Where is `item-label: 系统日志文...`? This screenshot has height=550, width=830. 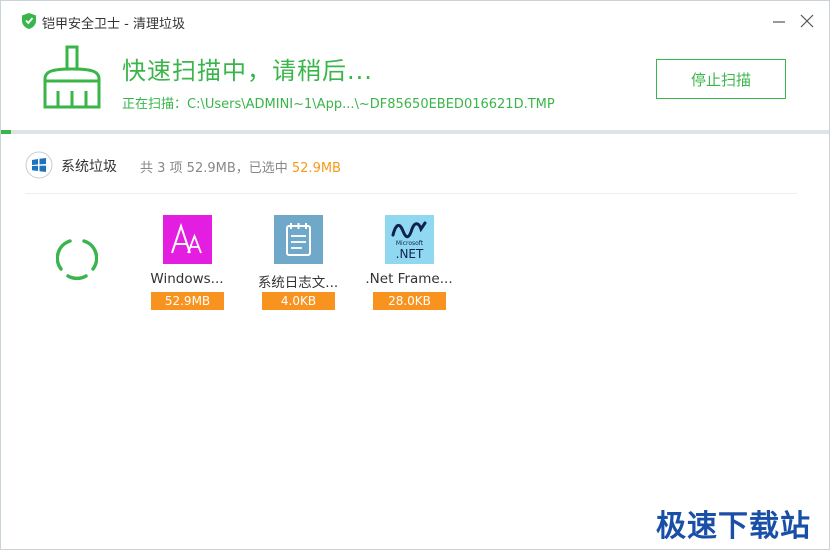
item-label: 系统日志文... is located at coordinates (298, 283).